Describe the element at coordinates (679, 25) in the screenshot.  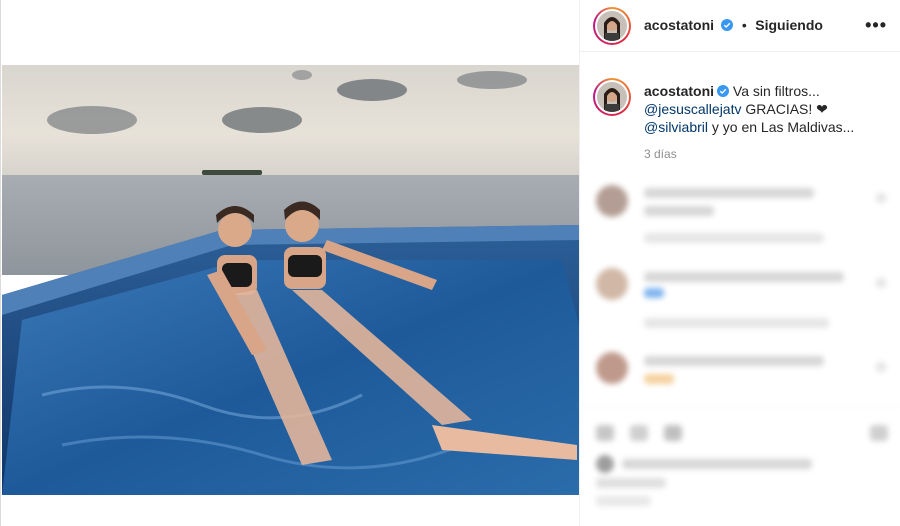
I see `header-username: acostatoni` at that location.